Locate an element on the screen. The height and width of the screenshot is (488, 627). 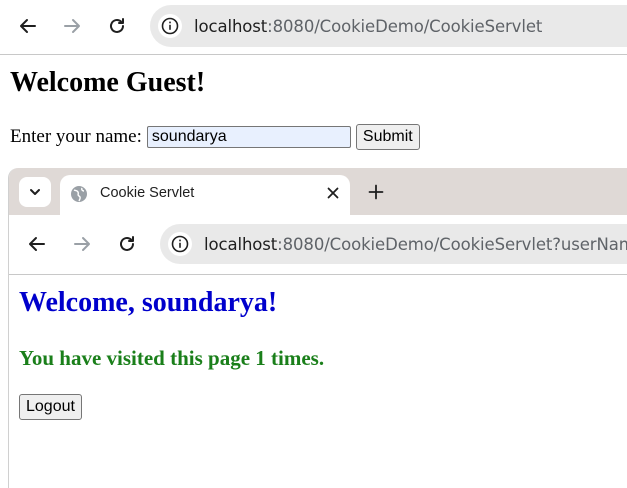
tab-close-button is located at coordinates (333, 193).